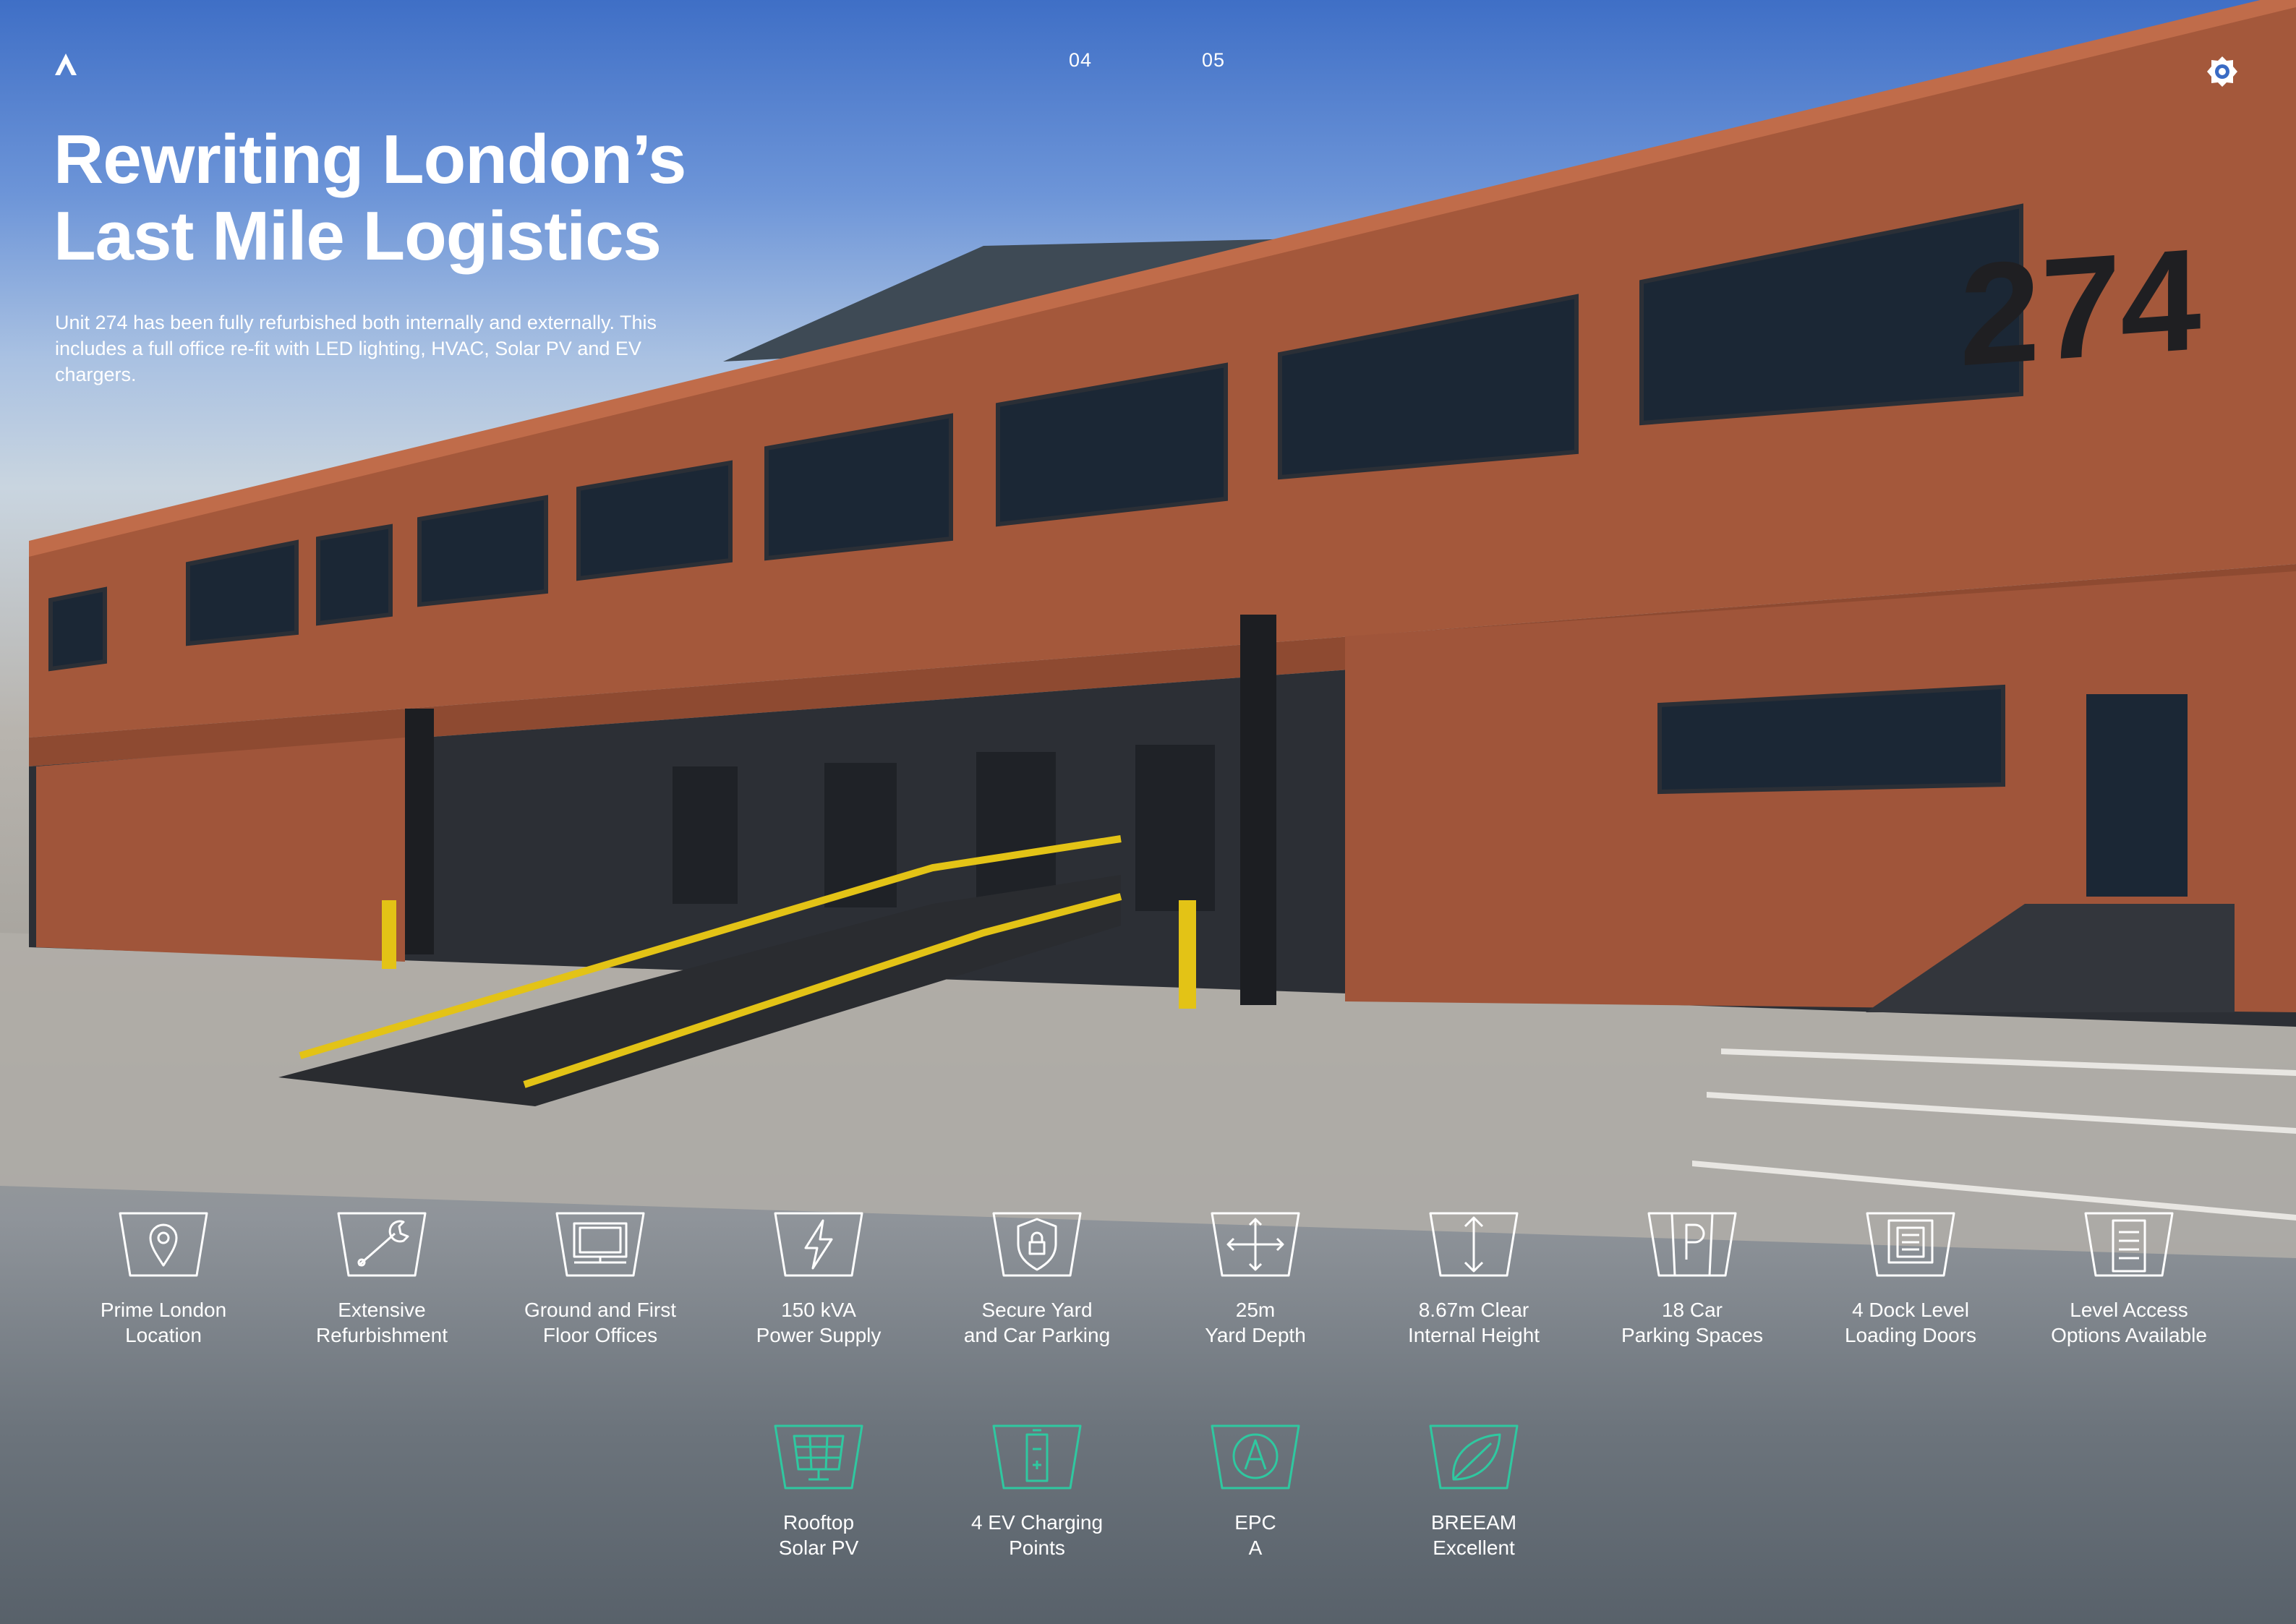 Image resolution: width=2296 pixels, height=1624 pixels. What do you see at coordinates (600, 1244) in the screenshot?
I see `monitor-desk-icon` at bounding box center [600, 1244].